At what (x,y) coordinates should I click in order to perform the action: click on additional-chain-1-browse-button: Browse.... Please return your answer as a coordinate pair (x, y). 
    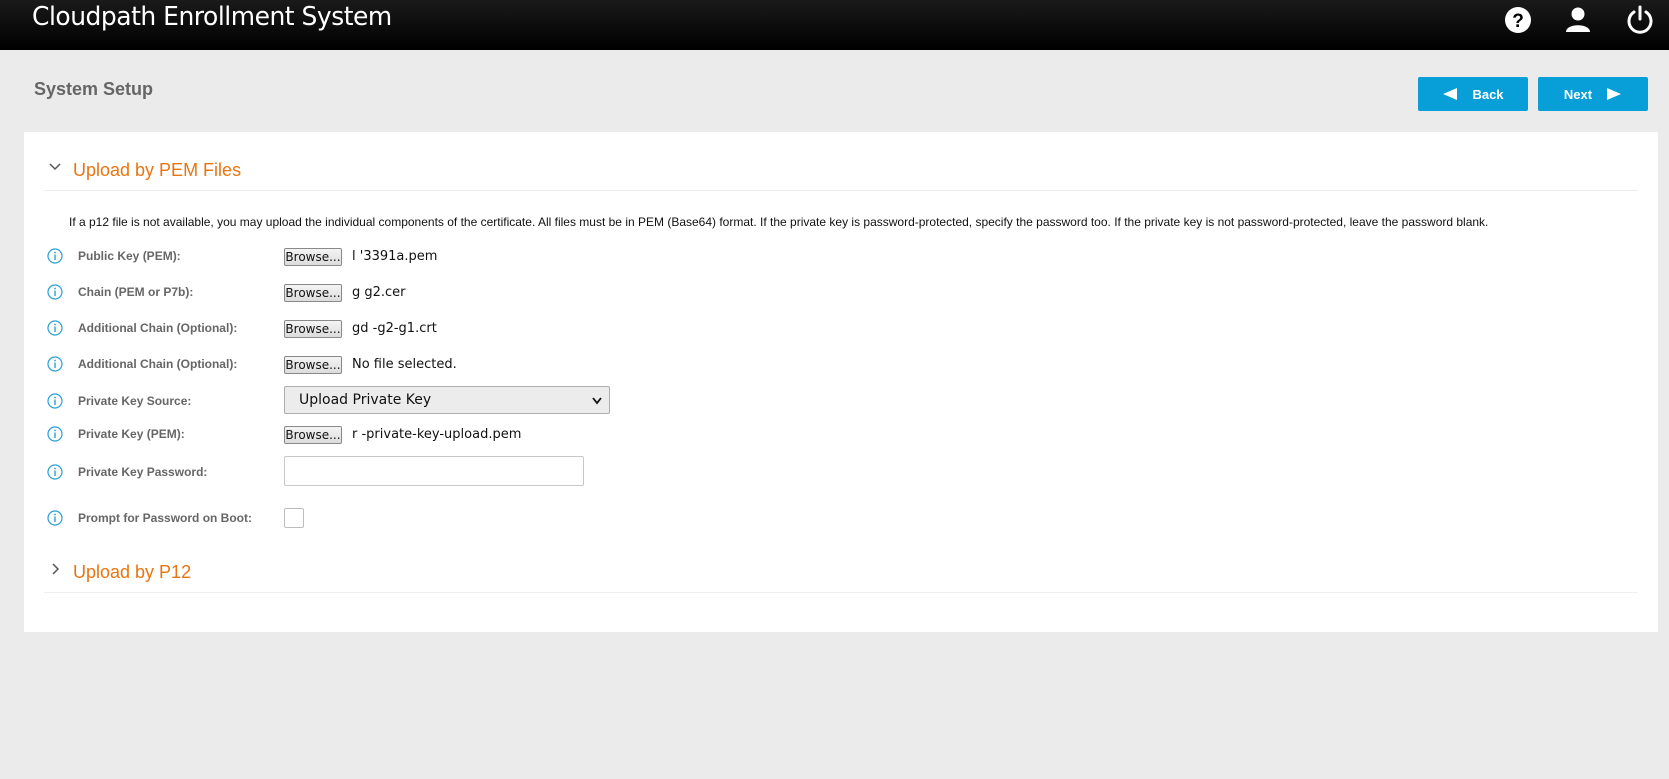
    Looking at the image, I should click on (313, 329).